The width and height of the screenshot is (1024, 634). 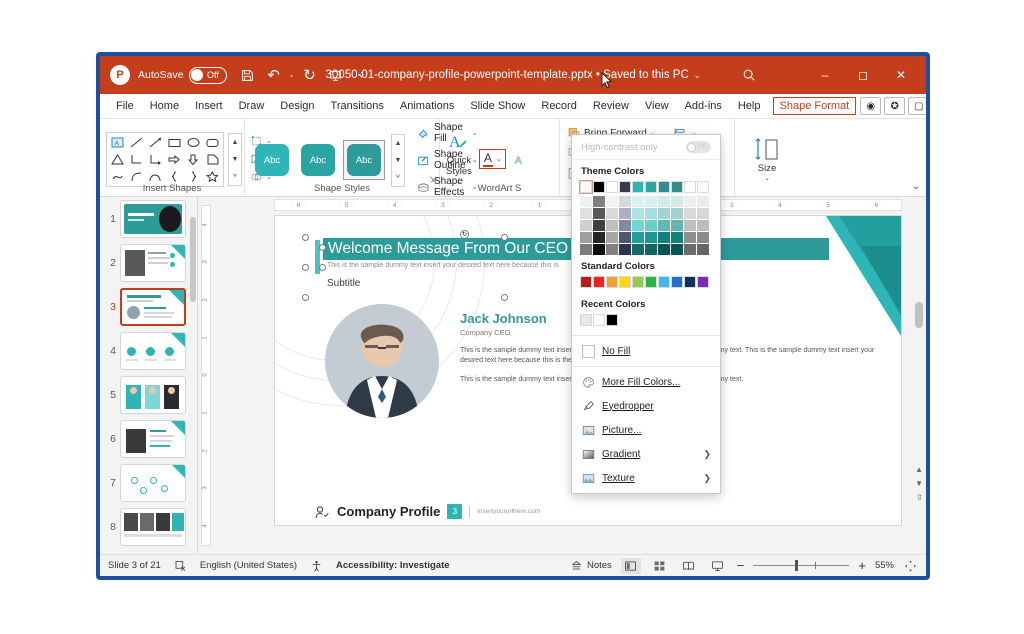 I want to click on tab-shape-format: Shape Format, so click(x=814, y=106).